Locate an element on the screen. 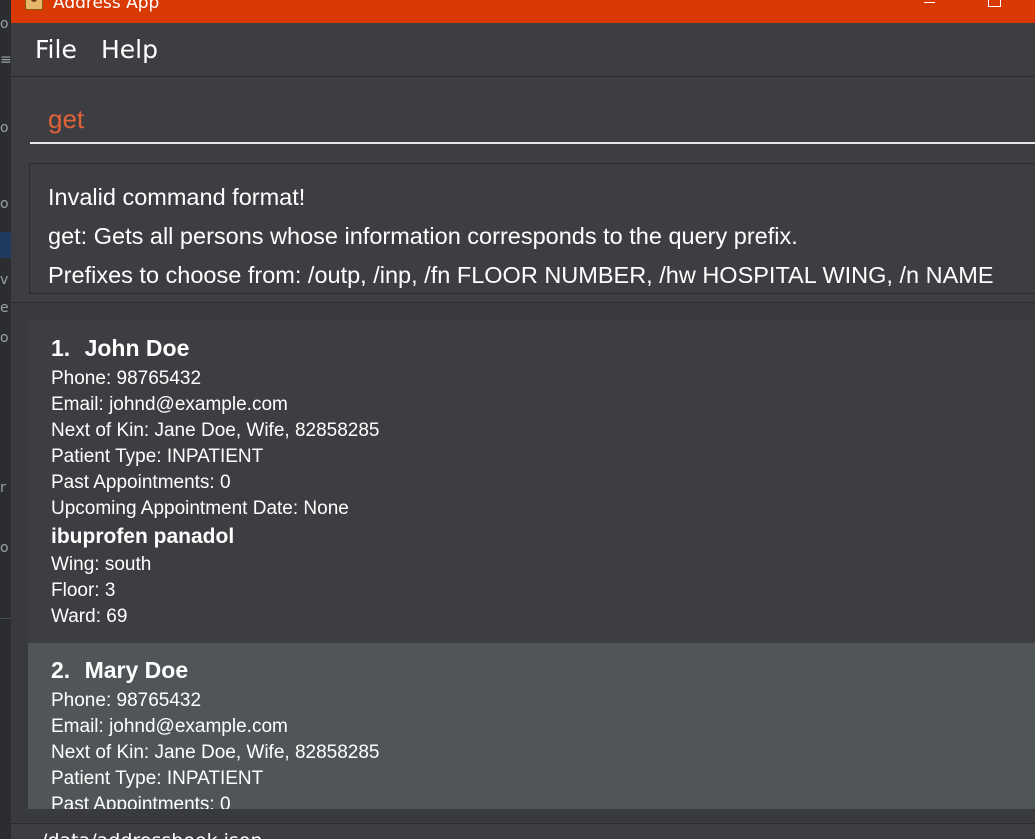 This screenshot has width=1035, height=839. person-name-text: Mary Doe is located at coordinates (136, 670).